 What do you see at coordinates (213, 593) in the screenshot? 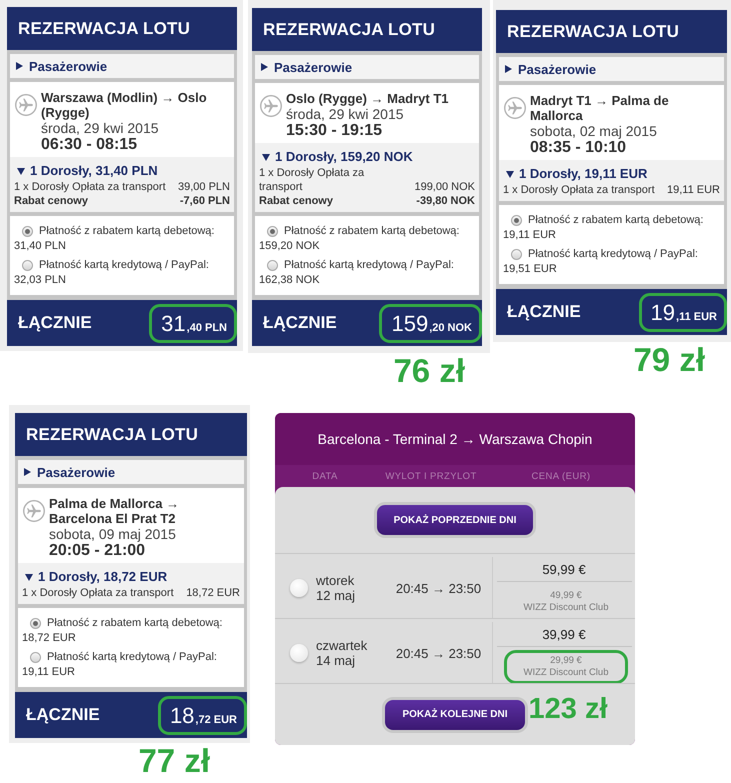
I see `fare-line-amount: 18,72 EUR` at bounding box center [213, 593].